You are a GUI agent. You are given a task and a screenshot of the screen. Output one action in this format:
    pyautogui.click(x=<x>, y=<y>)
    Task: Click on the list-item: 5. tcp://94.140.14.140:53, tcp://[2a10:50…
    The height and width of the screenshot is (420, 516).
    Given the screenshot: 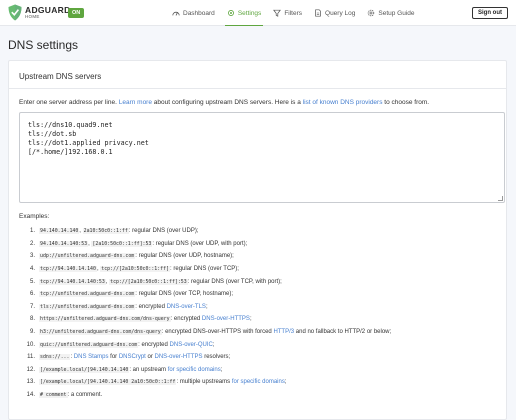 What is the action you would take?
    pyautogui.click(x=207, y=281)
    